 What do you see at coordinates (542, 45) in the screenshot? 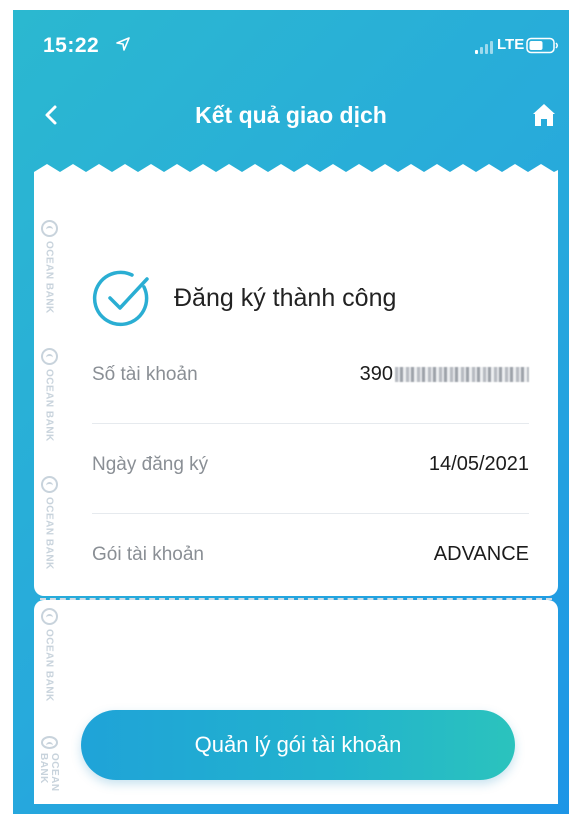
I see `battery-icon` at bounding box center [542, 45].